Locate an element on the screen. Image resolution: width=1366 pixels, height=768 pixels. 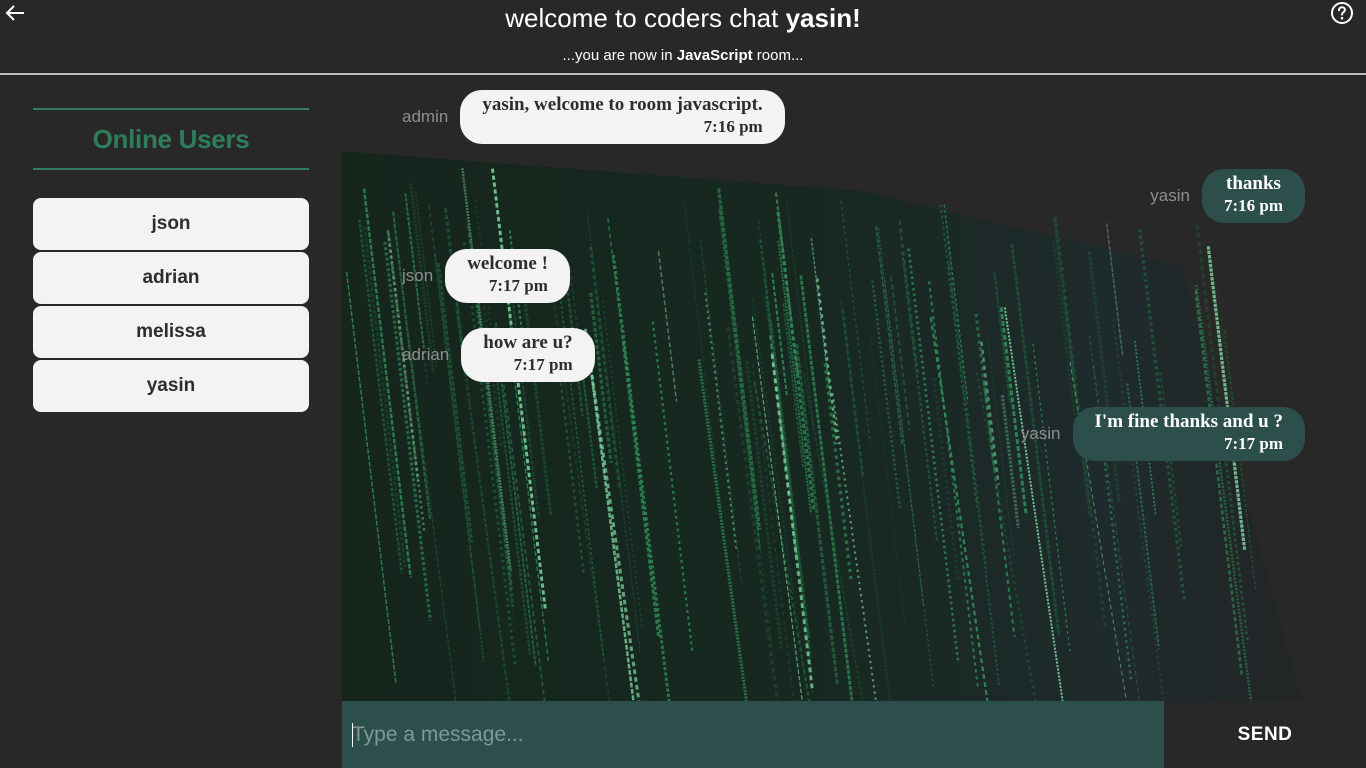
user-item-adrian: adrian is located at coordinates (171, 278).